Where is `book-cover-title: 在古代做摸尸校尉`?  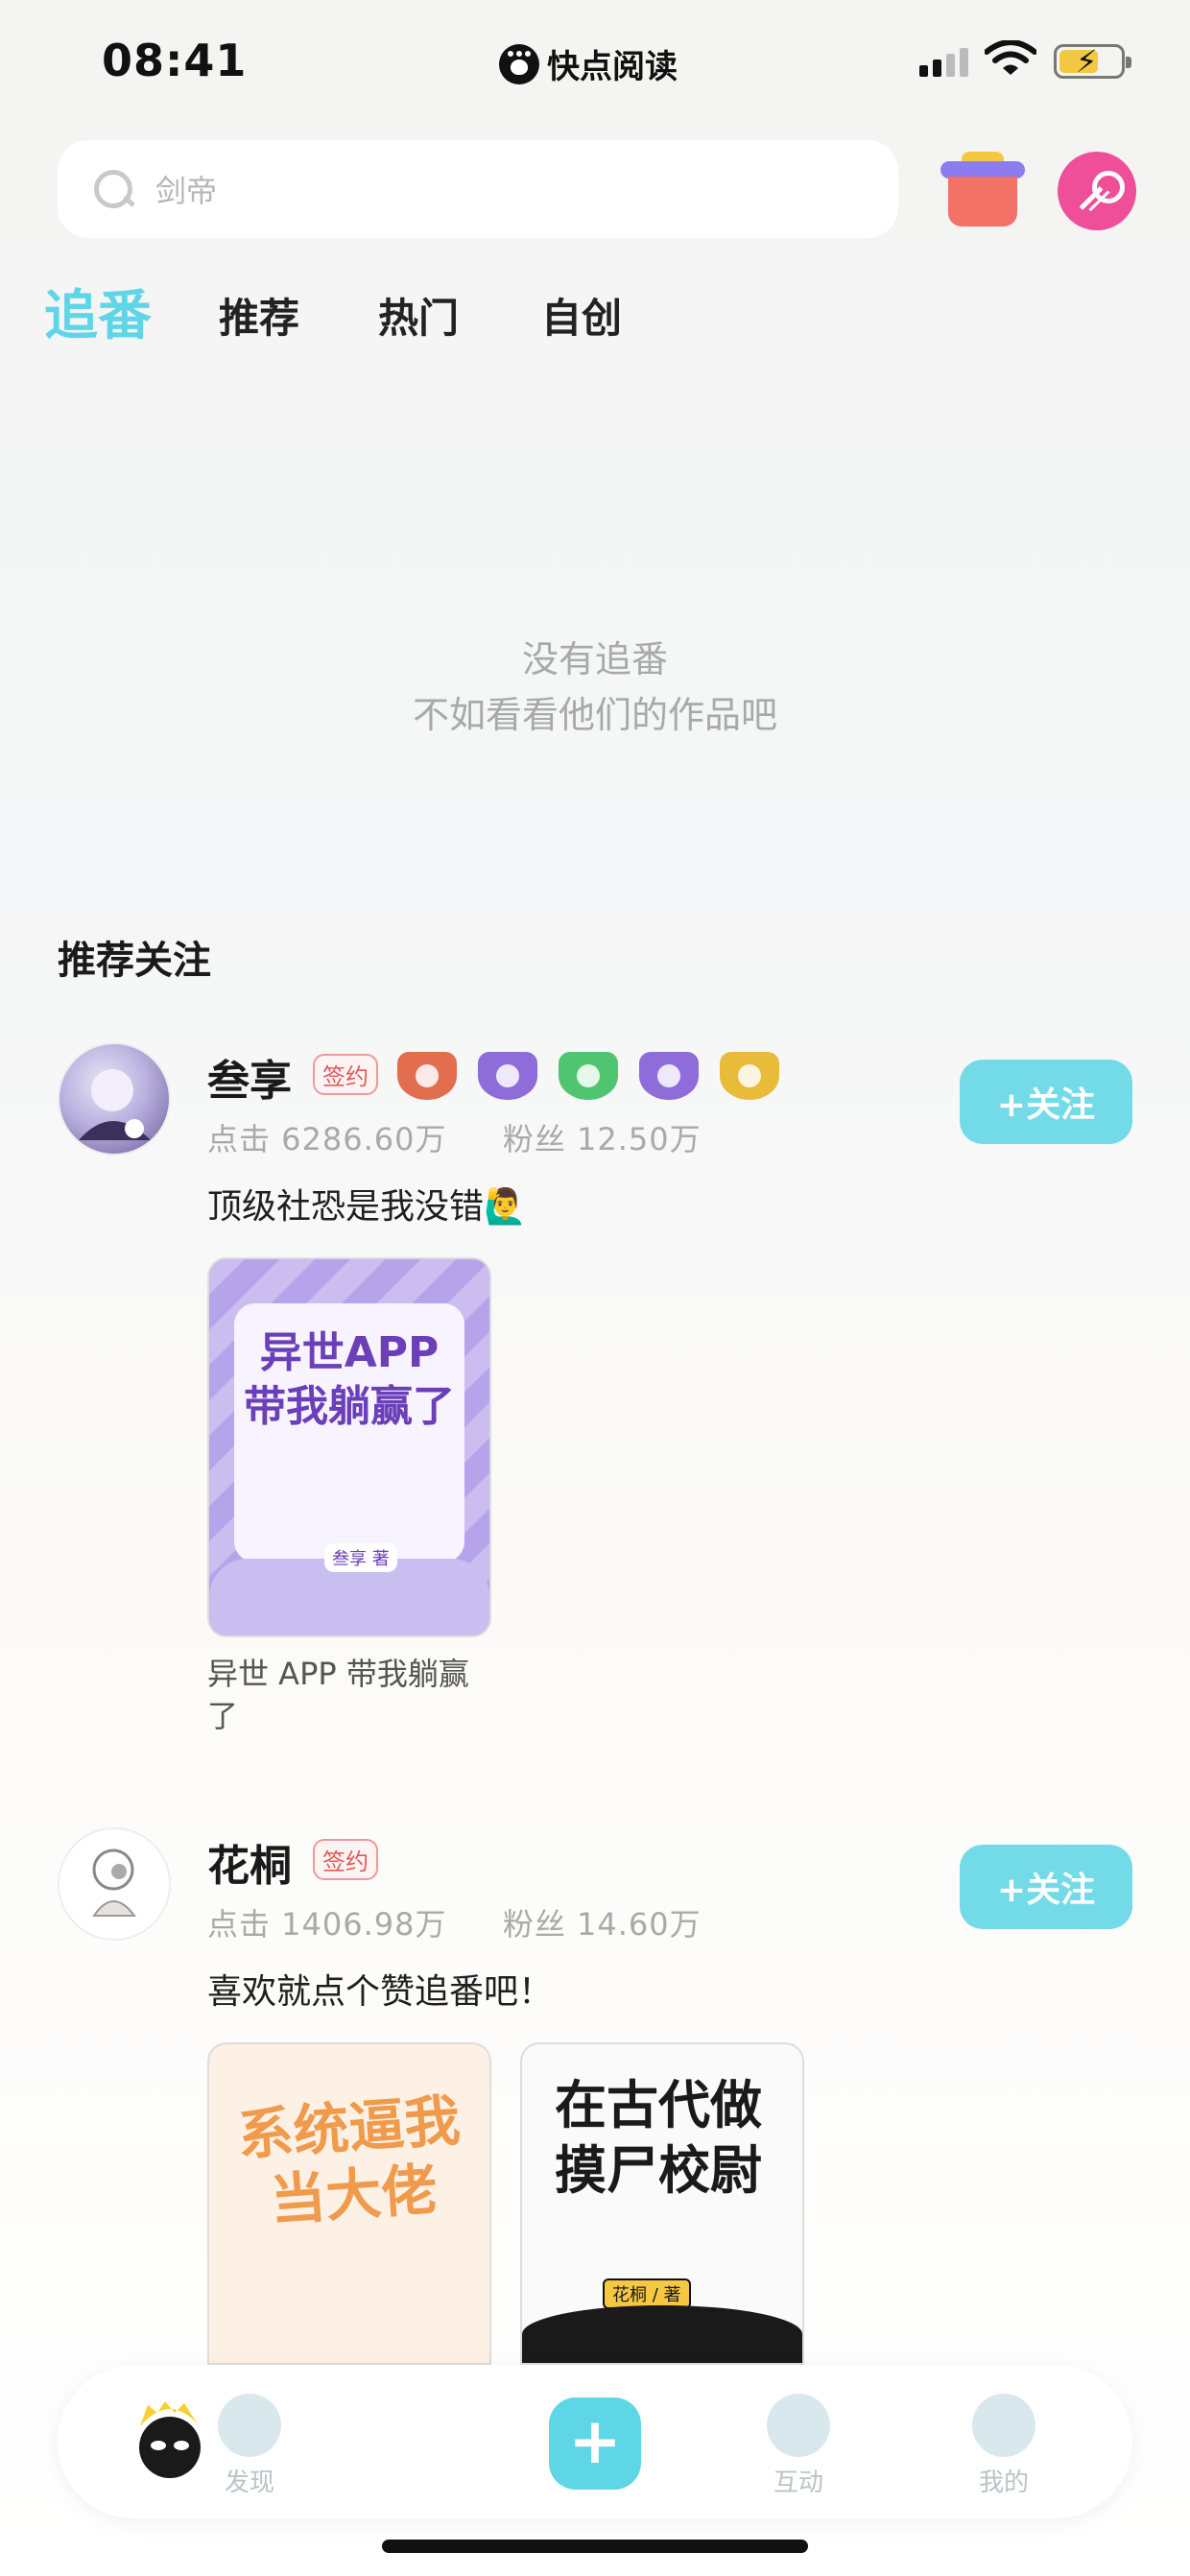
book-cover-title: 在古代做摸尸校尉 is located at coordinates (659, 2138).